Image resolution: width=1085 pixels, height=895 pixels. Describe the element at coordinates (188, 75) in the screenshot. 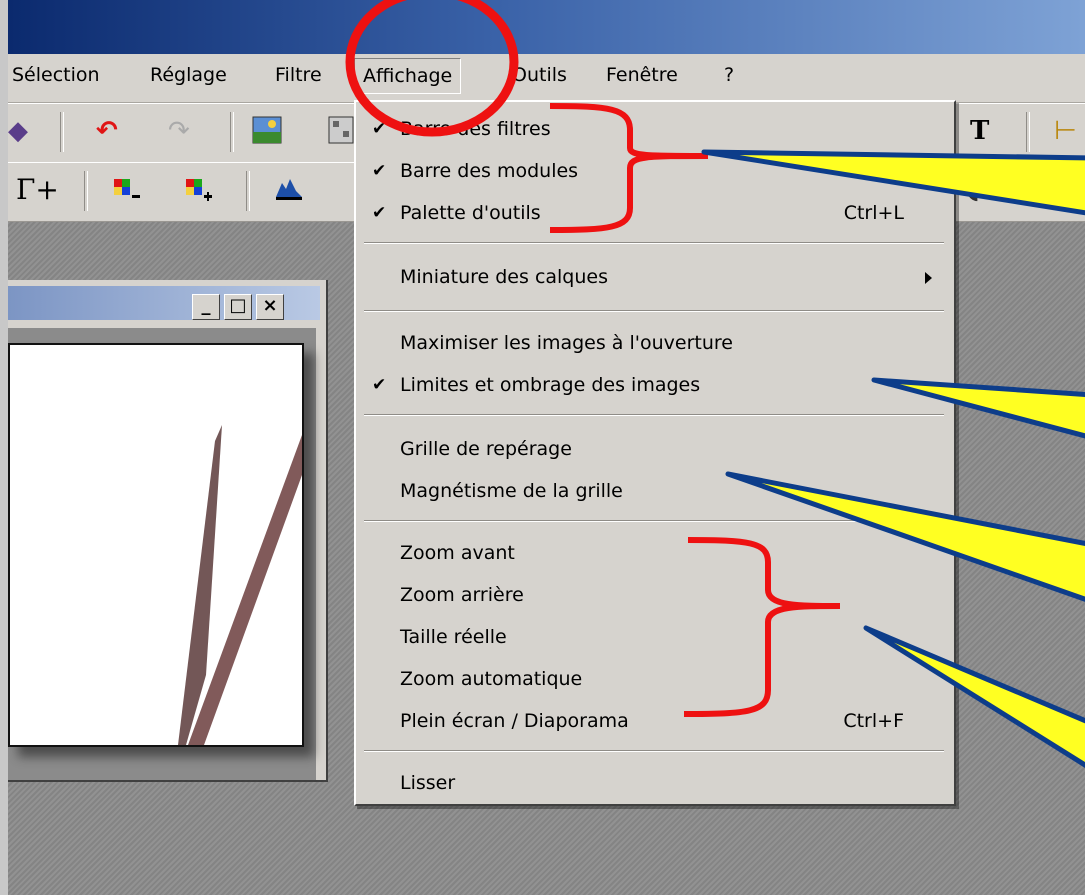

I see `menu-reglage: Réglage` at that location.